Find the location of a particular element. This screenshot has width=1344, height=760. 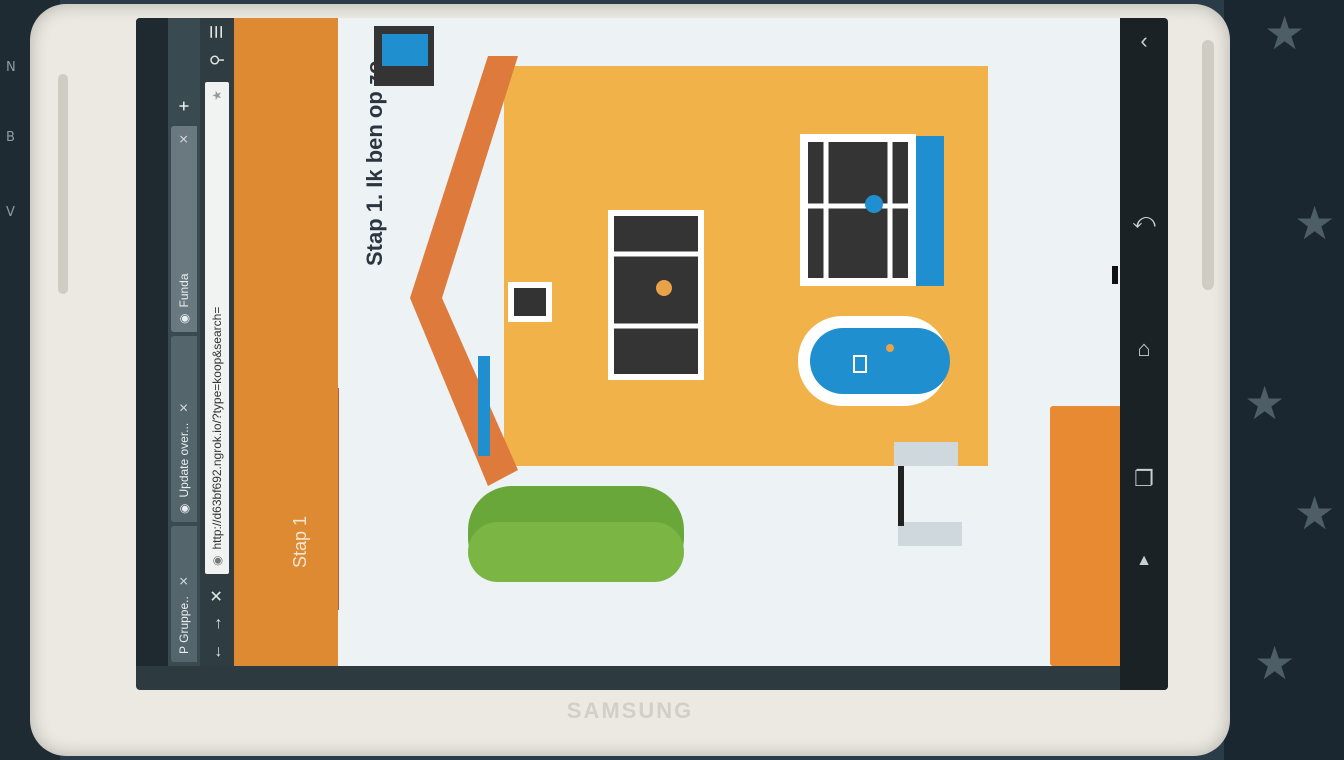

door is located at coordinates (880, 361).